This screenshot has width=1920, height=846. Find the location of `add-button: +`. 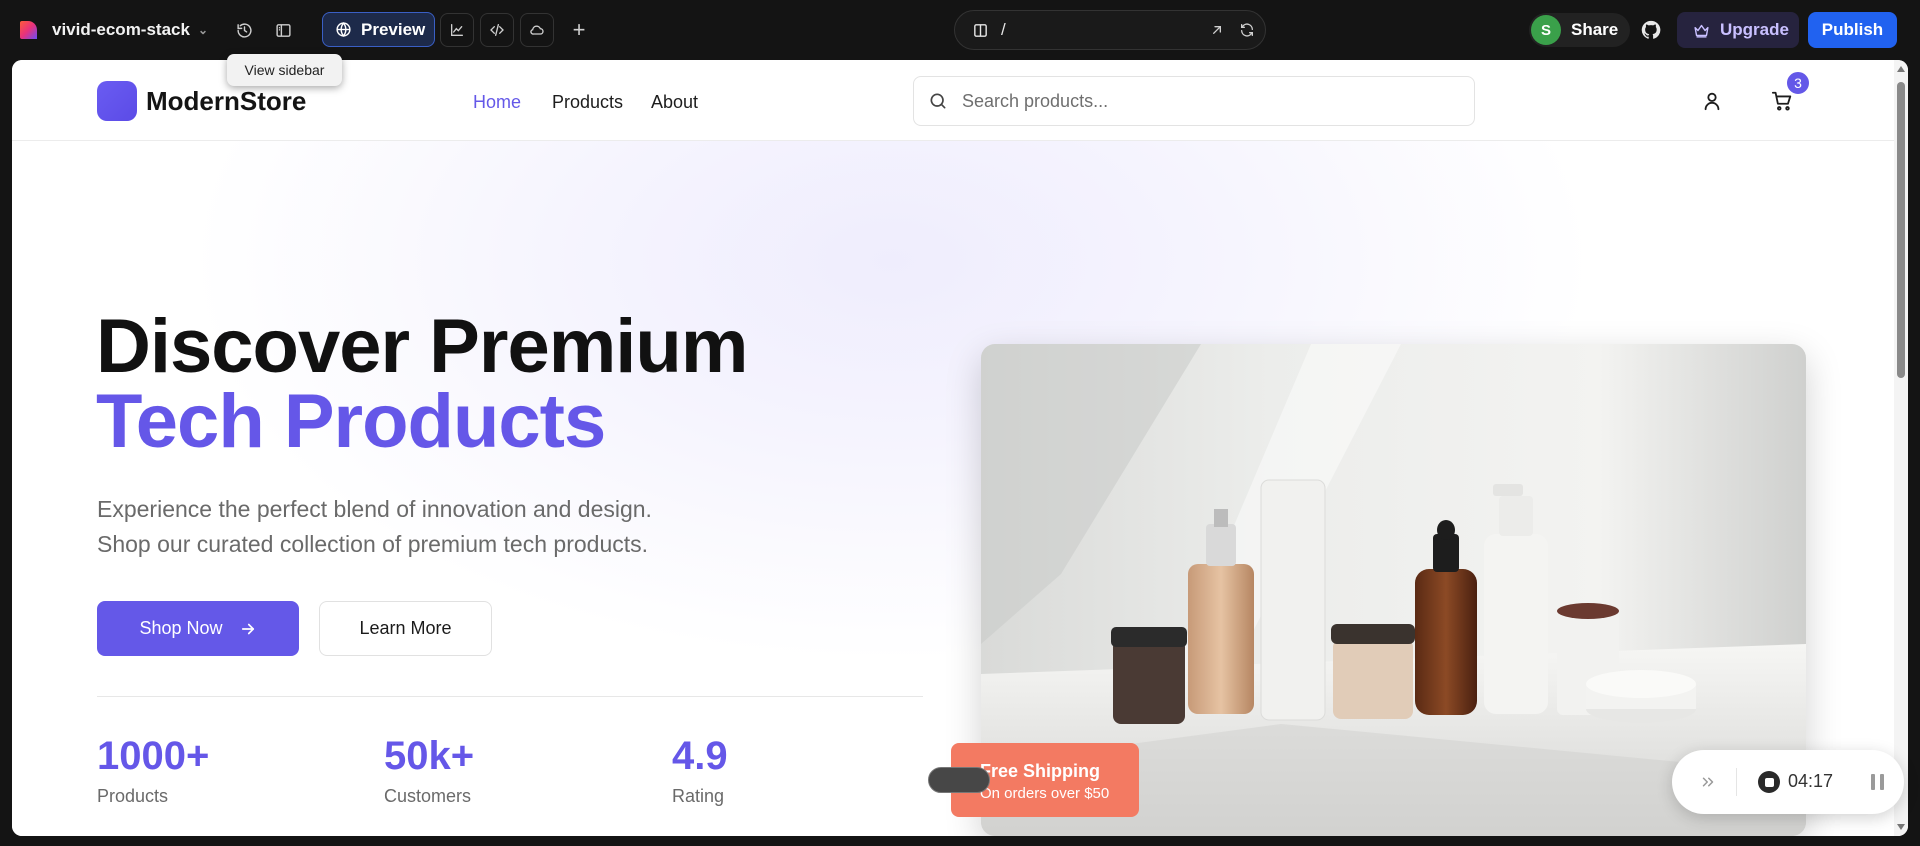

add-button: + is located at coordinates (579, 30).